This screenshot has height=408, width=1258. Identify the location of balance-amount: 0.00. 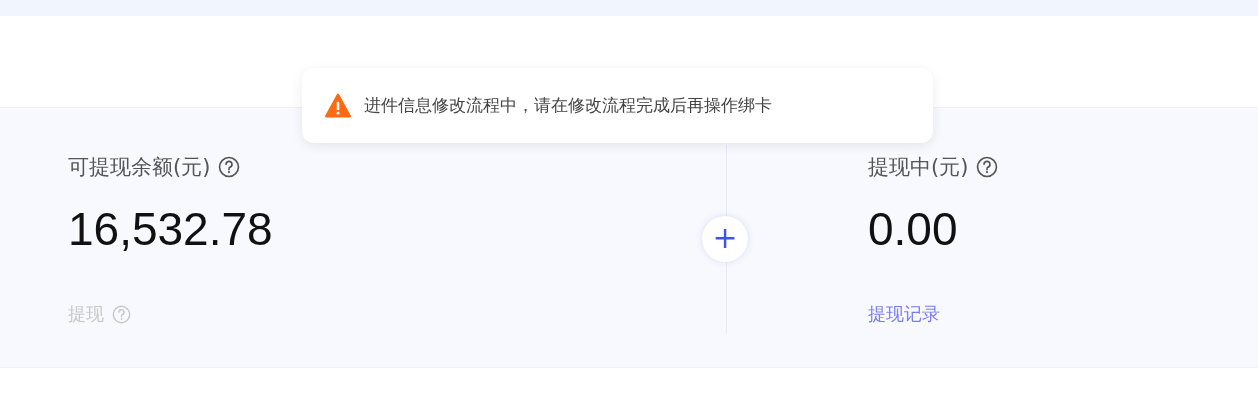
(913, 229).